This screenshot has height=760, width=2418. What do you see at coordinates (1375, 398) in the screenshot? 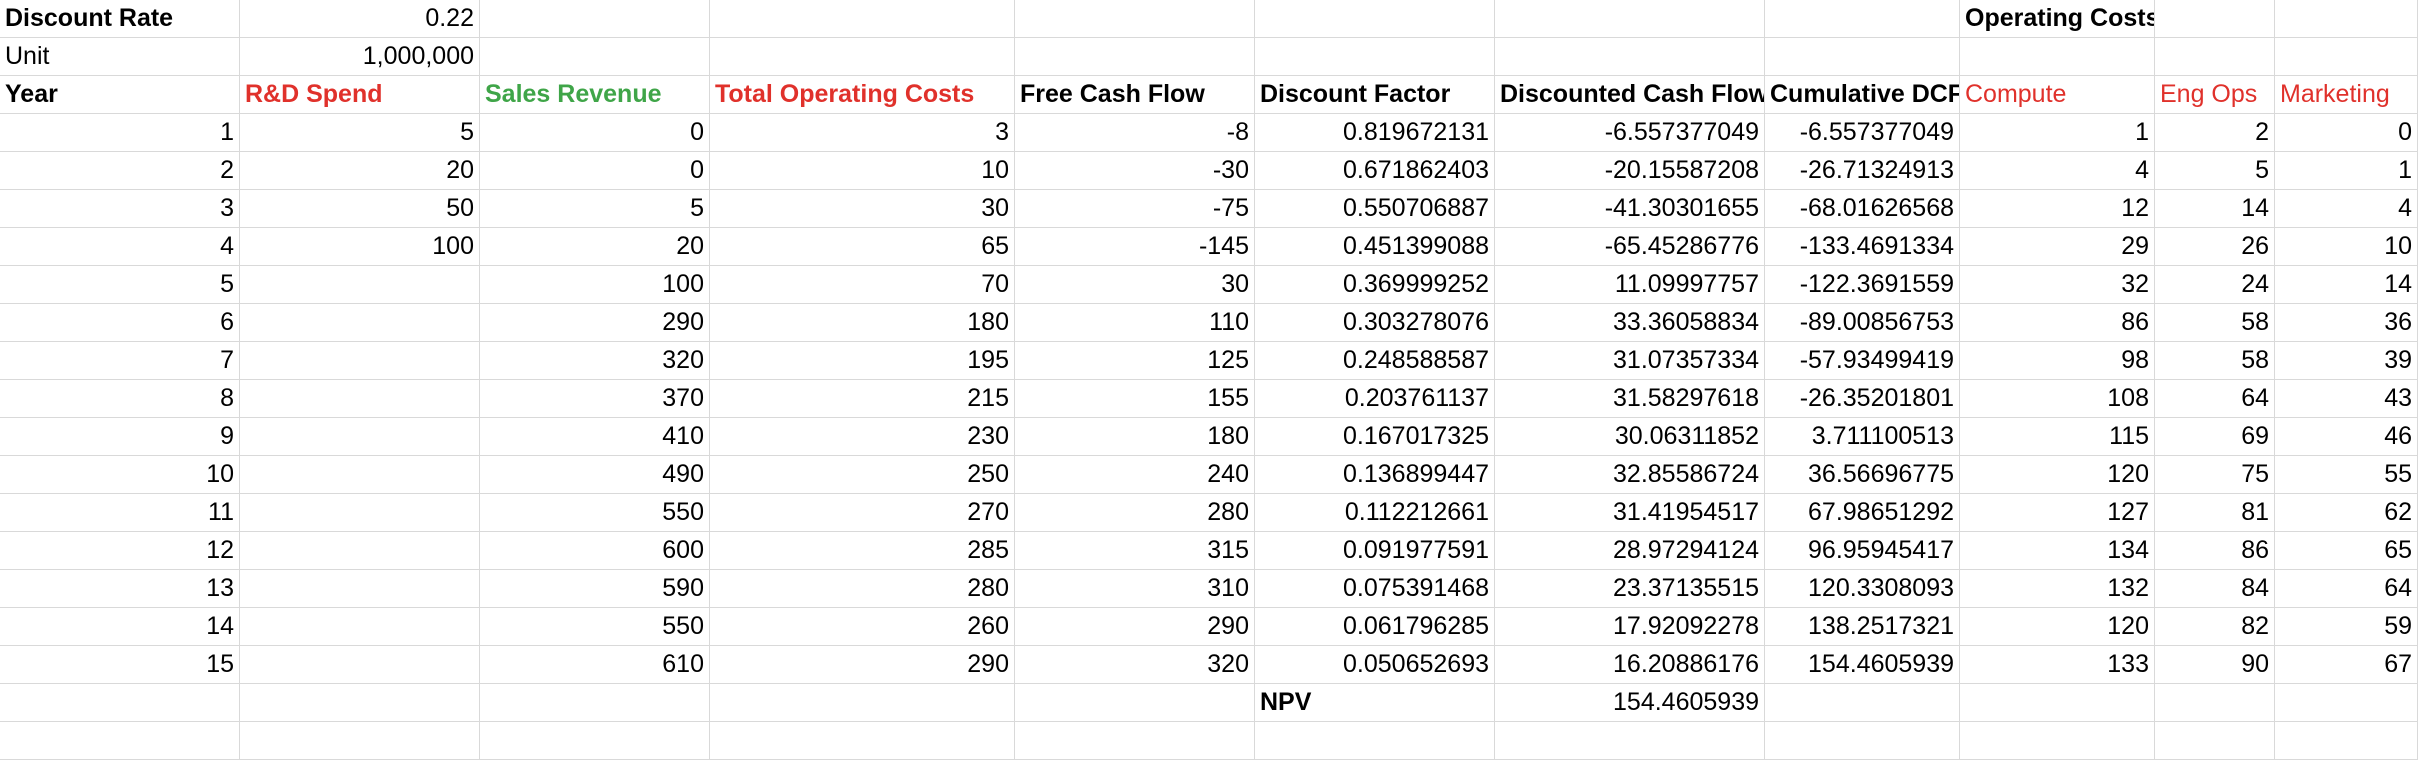
I see `discount-factor-cell: 0.203761137` at bounding box center [1375, 398].